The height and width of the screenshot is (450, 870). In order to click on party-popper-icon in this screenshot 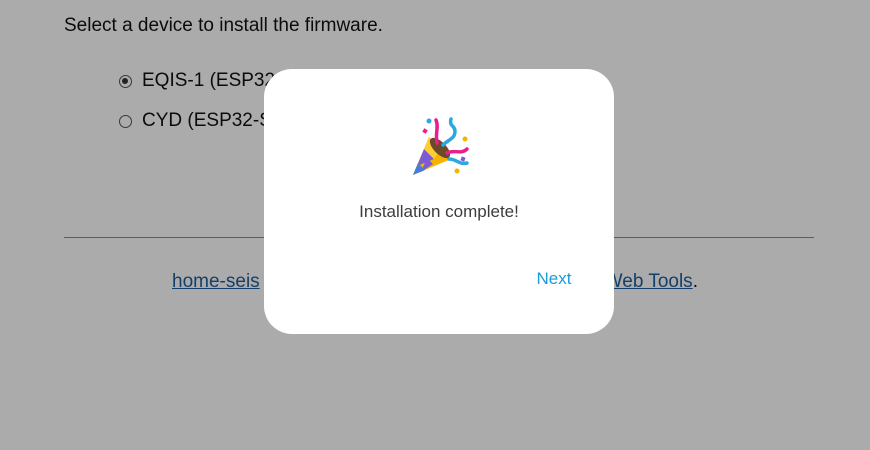, I will do `click(441, 146)`.